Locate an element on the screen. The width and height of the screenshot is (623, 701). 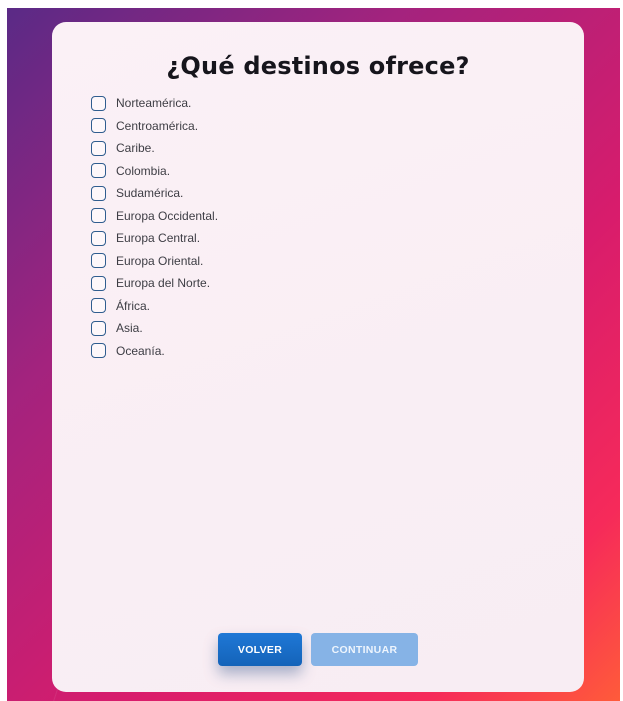
page-title: ¿Qué destinos ofrece? is located at coordinates (318, 66).